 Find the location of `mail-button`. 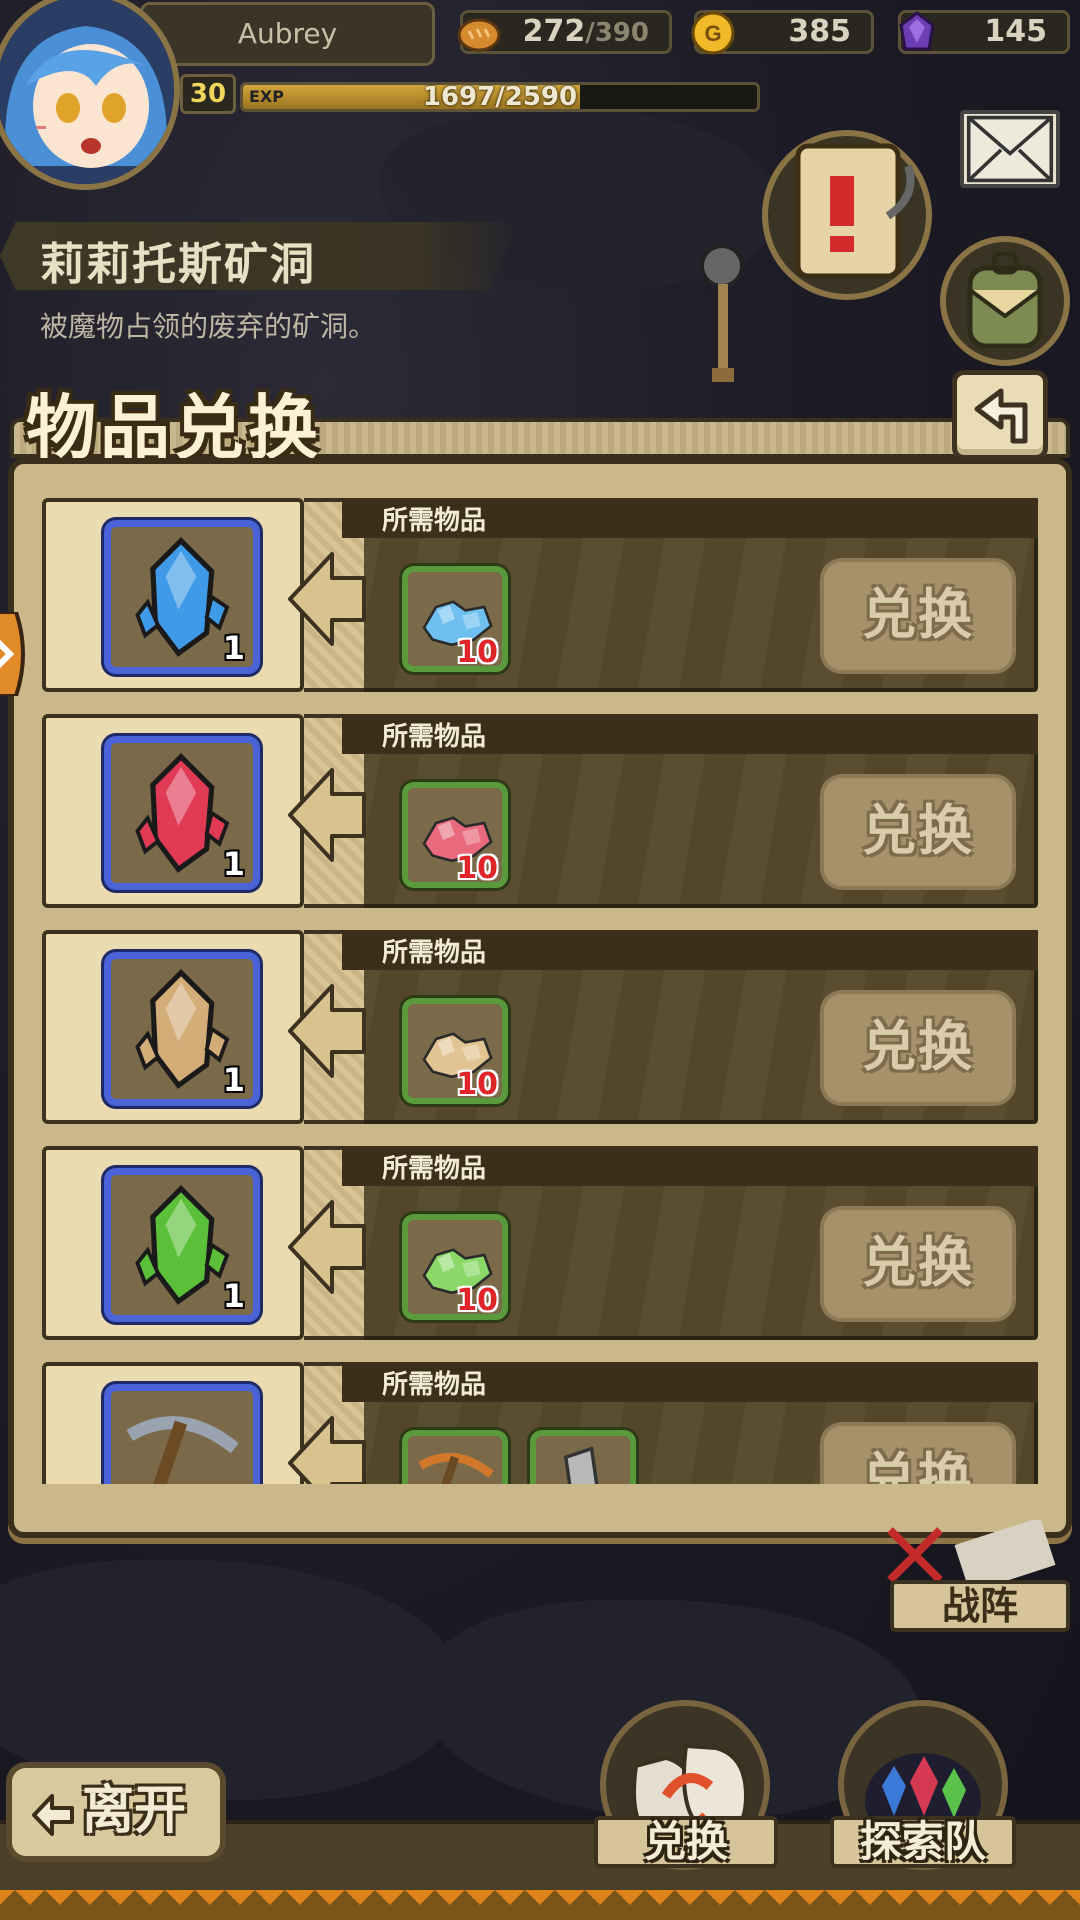

mail-button is located at coordinates (1010, 149).